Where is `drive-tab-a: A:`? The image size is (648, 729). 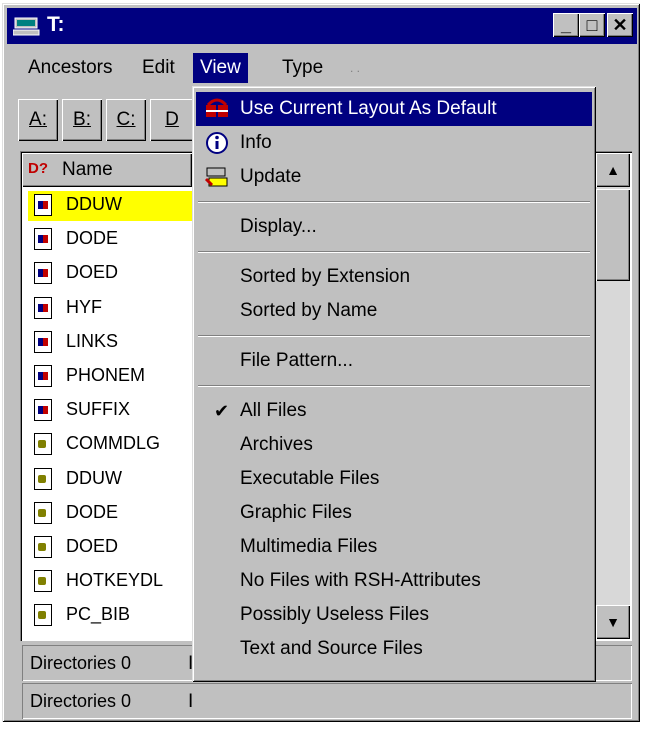 drive-tab-a: A: is located at coordinates (38, 120).